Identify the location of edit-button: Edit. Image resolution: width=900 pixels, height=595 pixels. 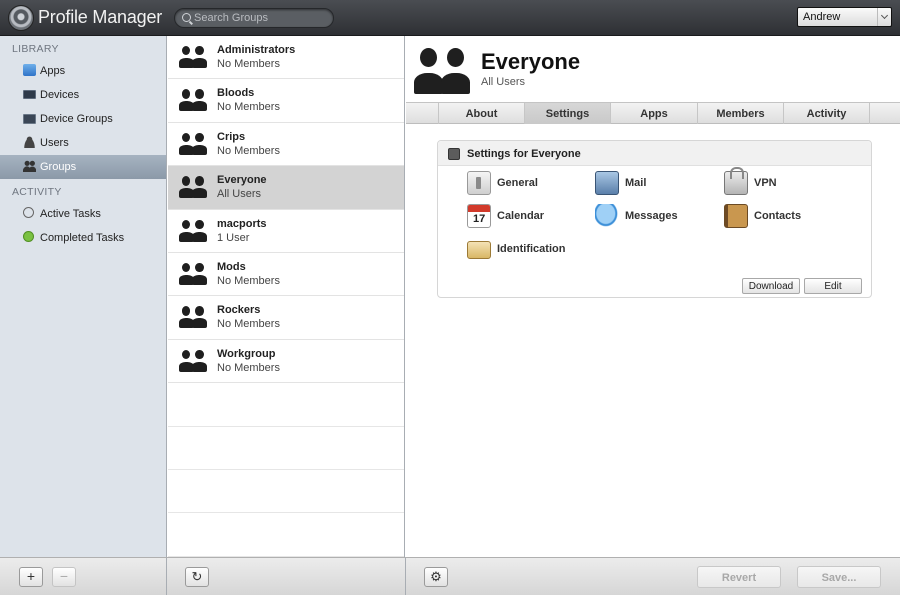
(833, 286).